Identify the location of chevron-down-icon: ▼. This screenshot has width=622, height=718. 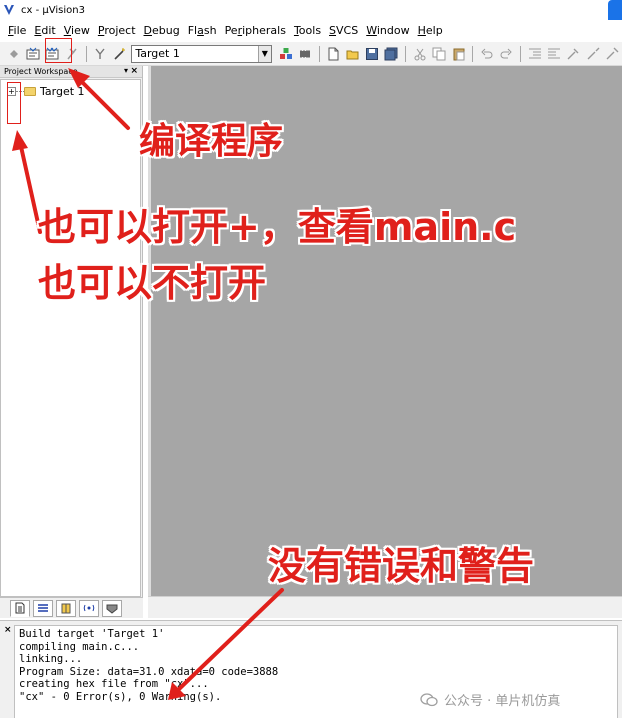
(264, 53).